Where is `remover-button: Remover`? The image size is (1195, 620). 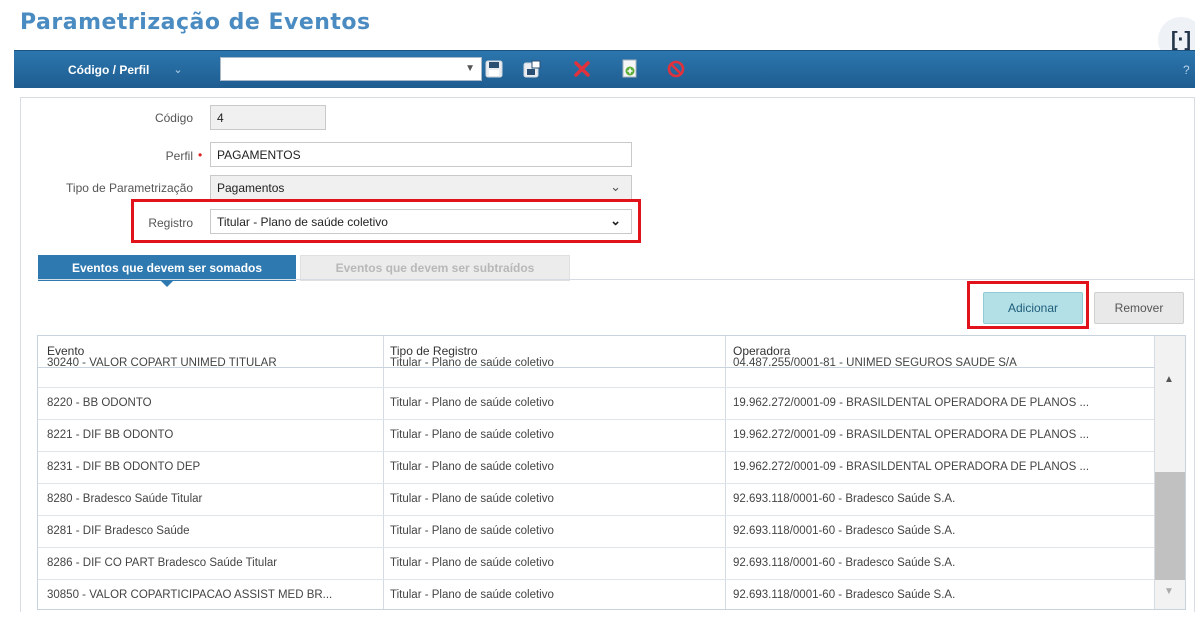
remover-button: Remover is located at coordinates (1139, 308).